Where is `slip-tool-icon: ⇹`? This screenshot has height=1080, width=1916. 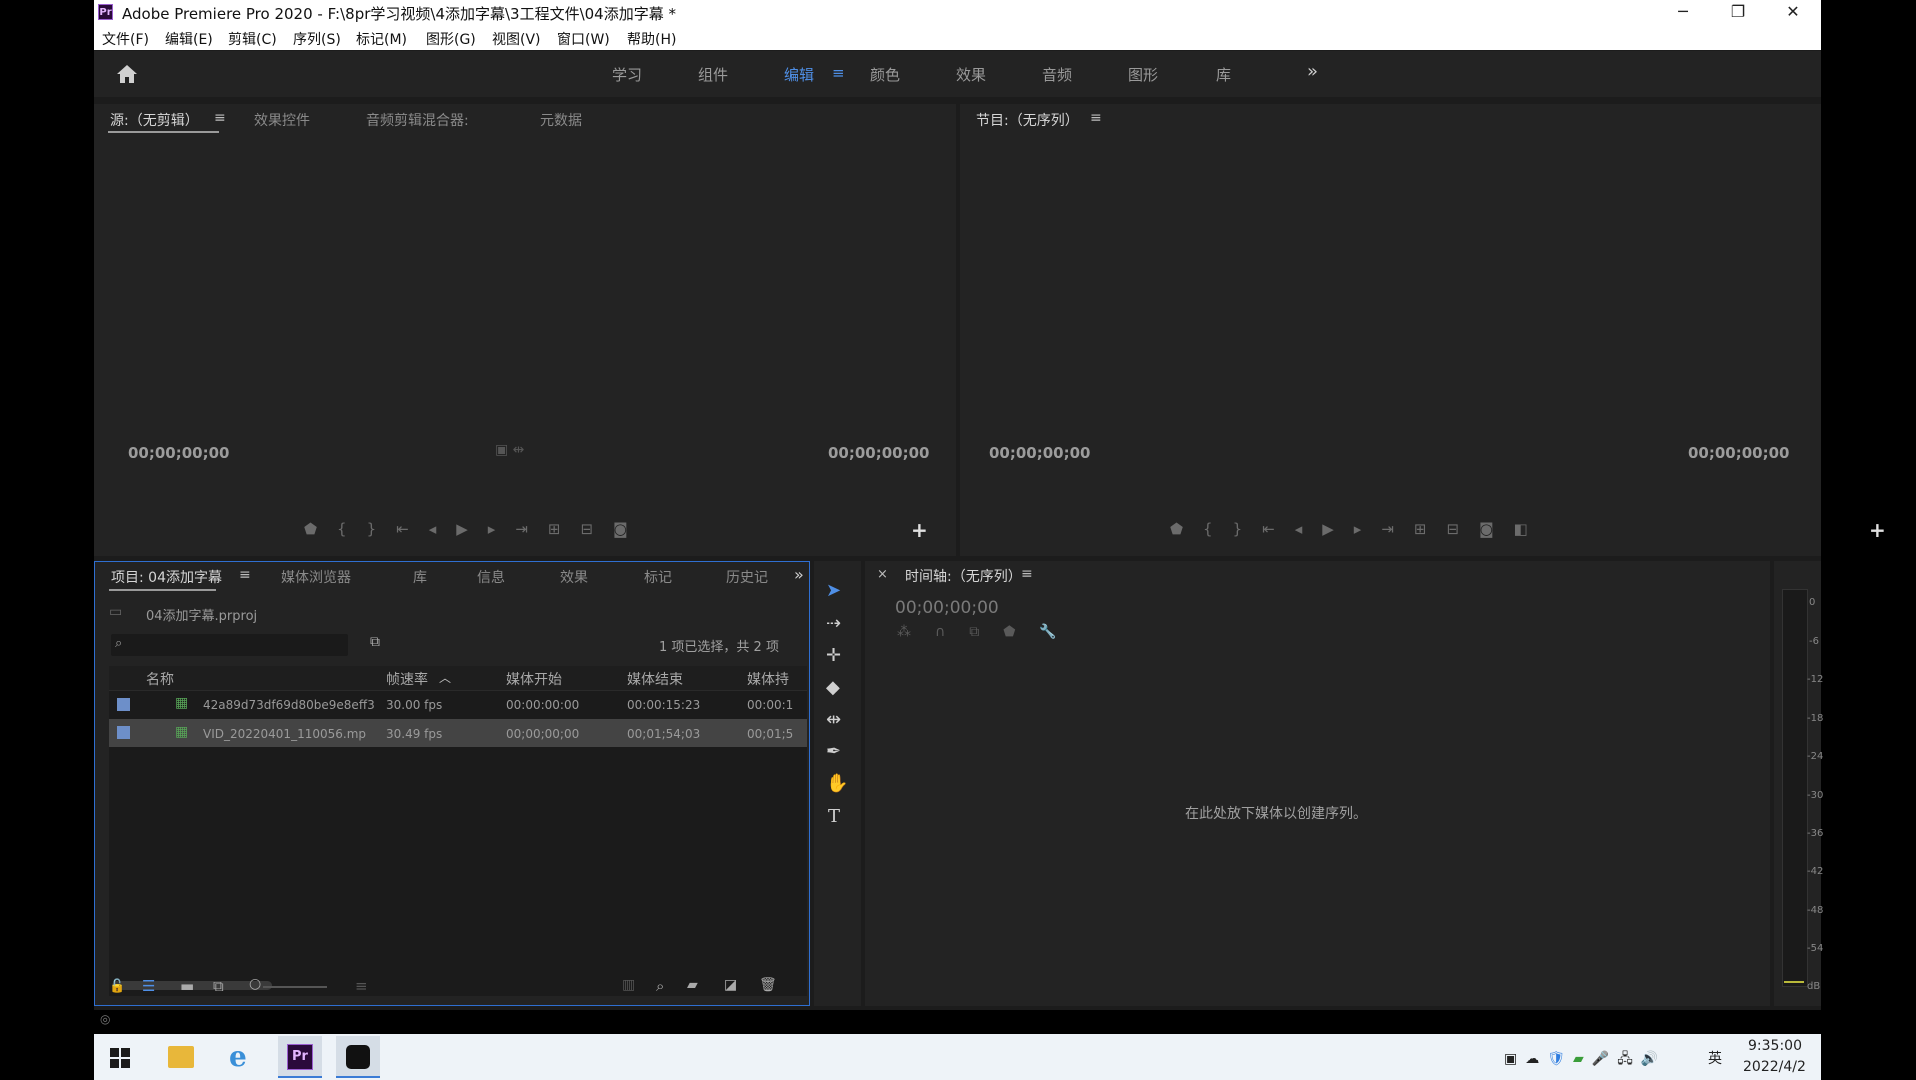 slip-tool-icon: ⇹ is located at coordinates (833, 719).